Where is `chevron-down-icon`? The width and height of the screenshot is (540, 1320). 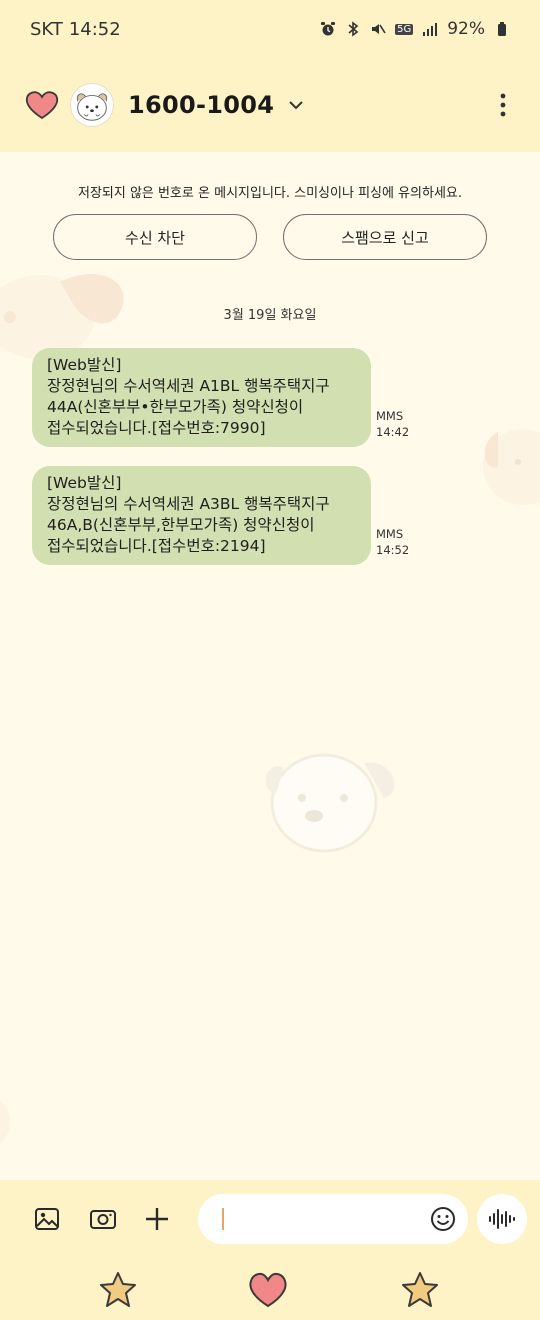
chevron-down-icon is located at coordinates (296, 105).